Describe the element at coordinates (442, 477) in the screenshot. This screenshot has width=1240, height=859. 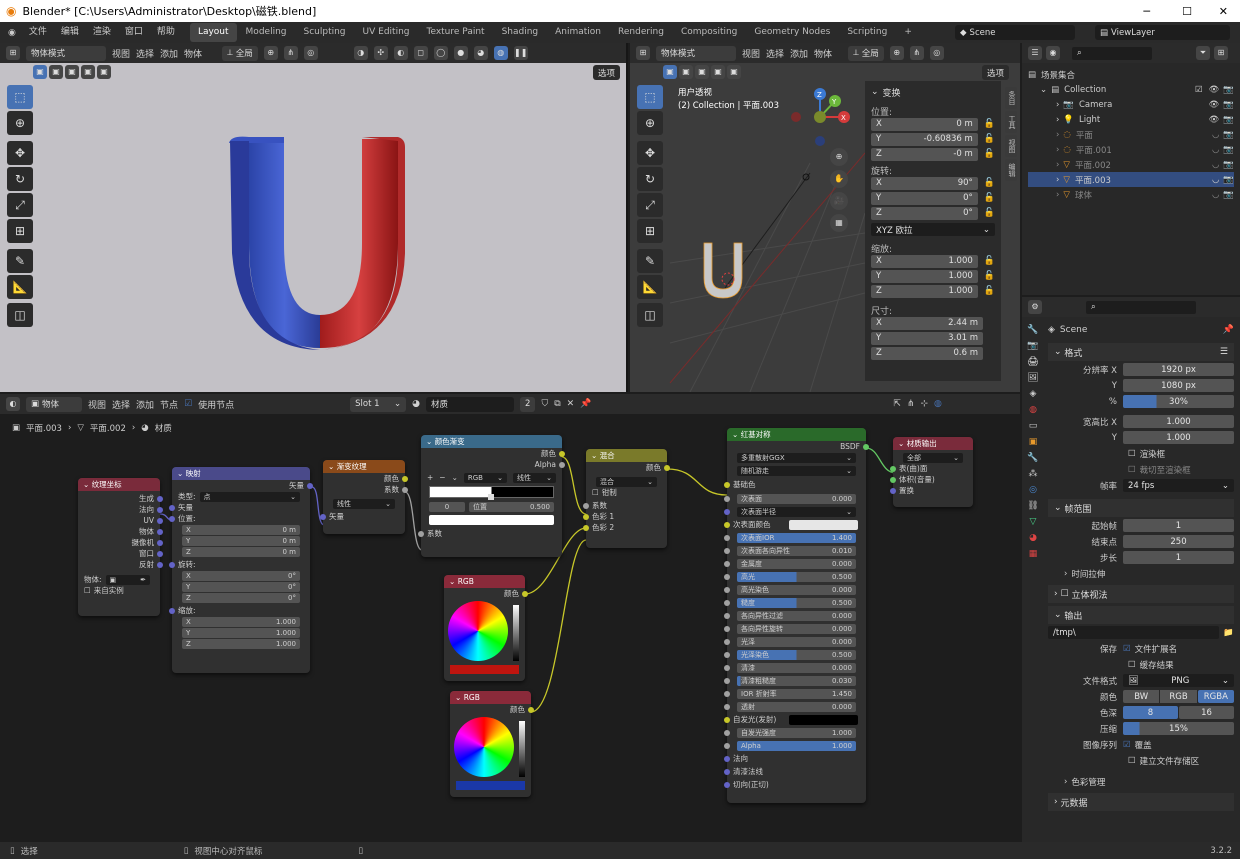
I see `remove-stop-icon: −` at that location.